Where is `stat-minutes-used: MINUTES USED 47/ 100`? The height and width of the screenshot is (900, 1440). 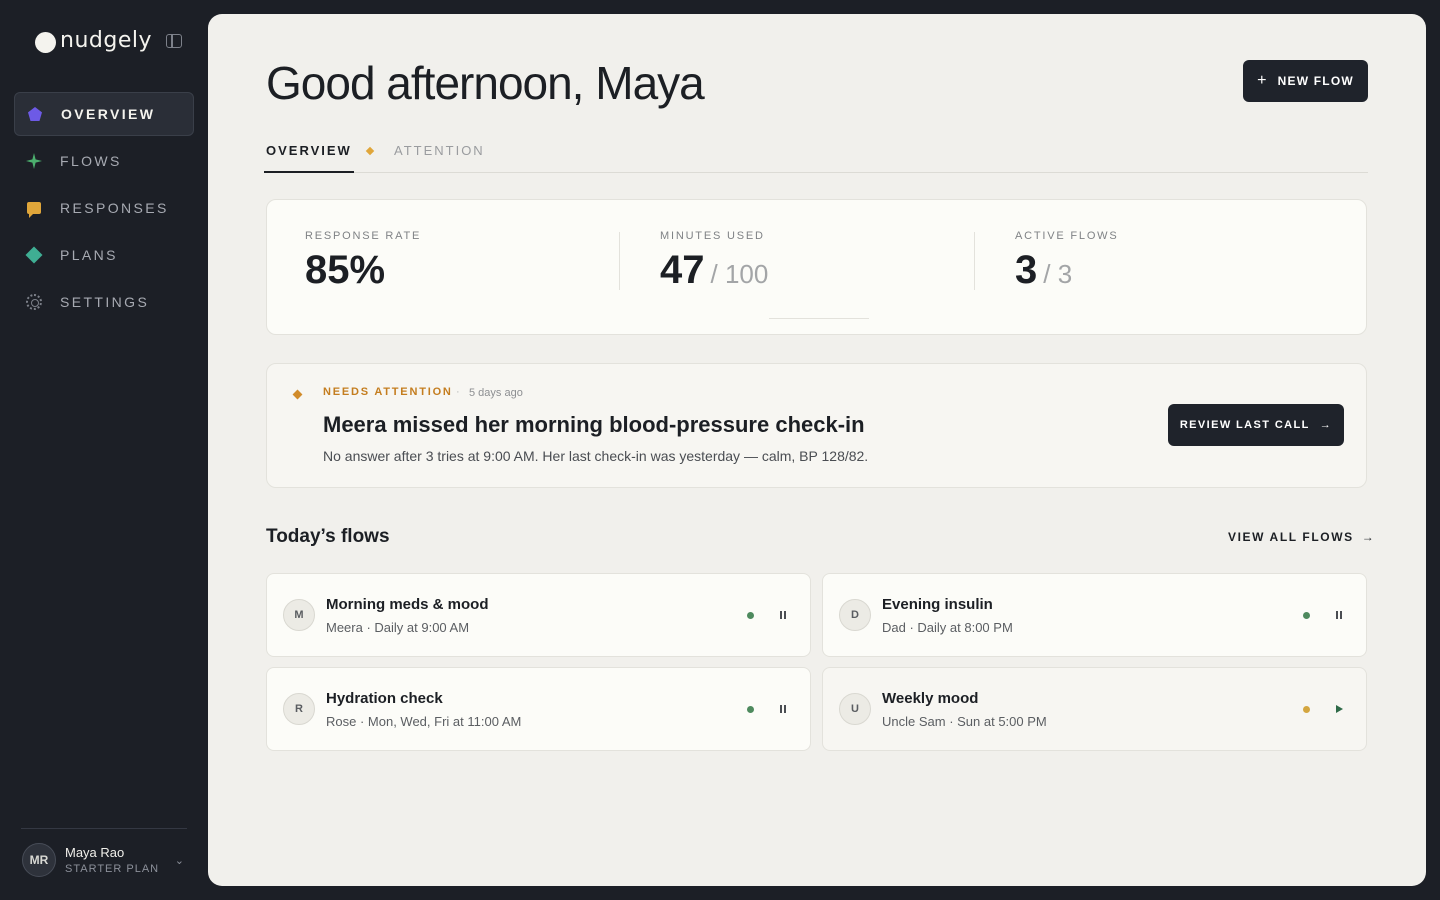
stat-minutes-used: MINUTES USED 47/ 100 is located at coordinates (714, 261).